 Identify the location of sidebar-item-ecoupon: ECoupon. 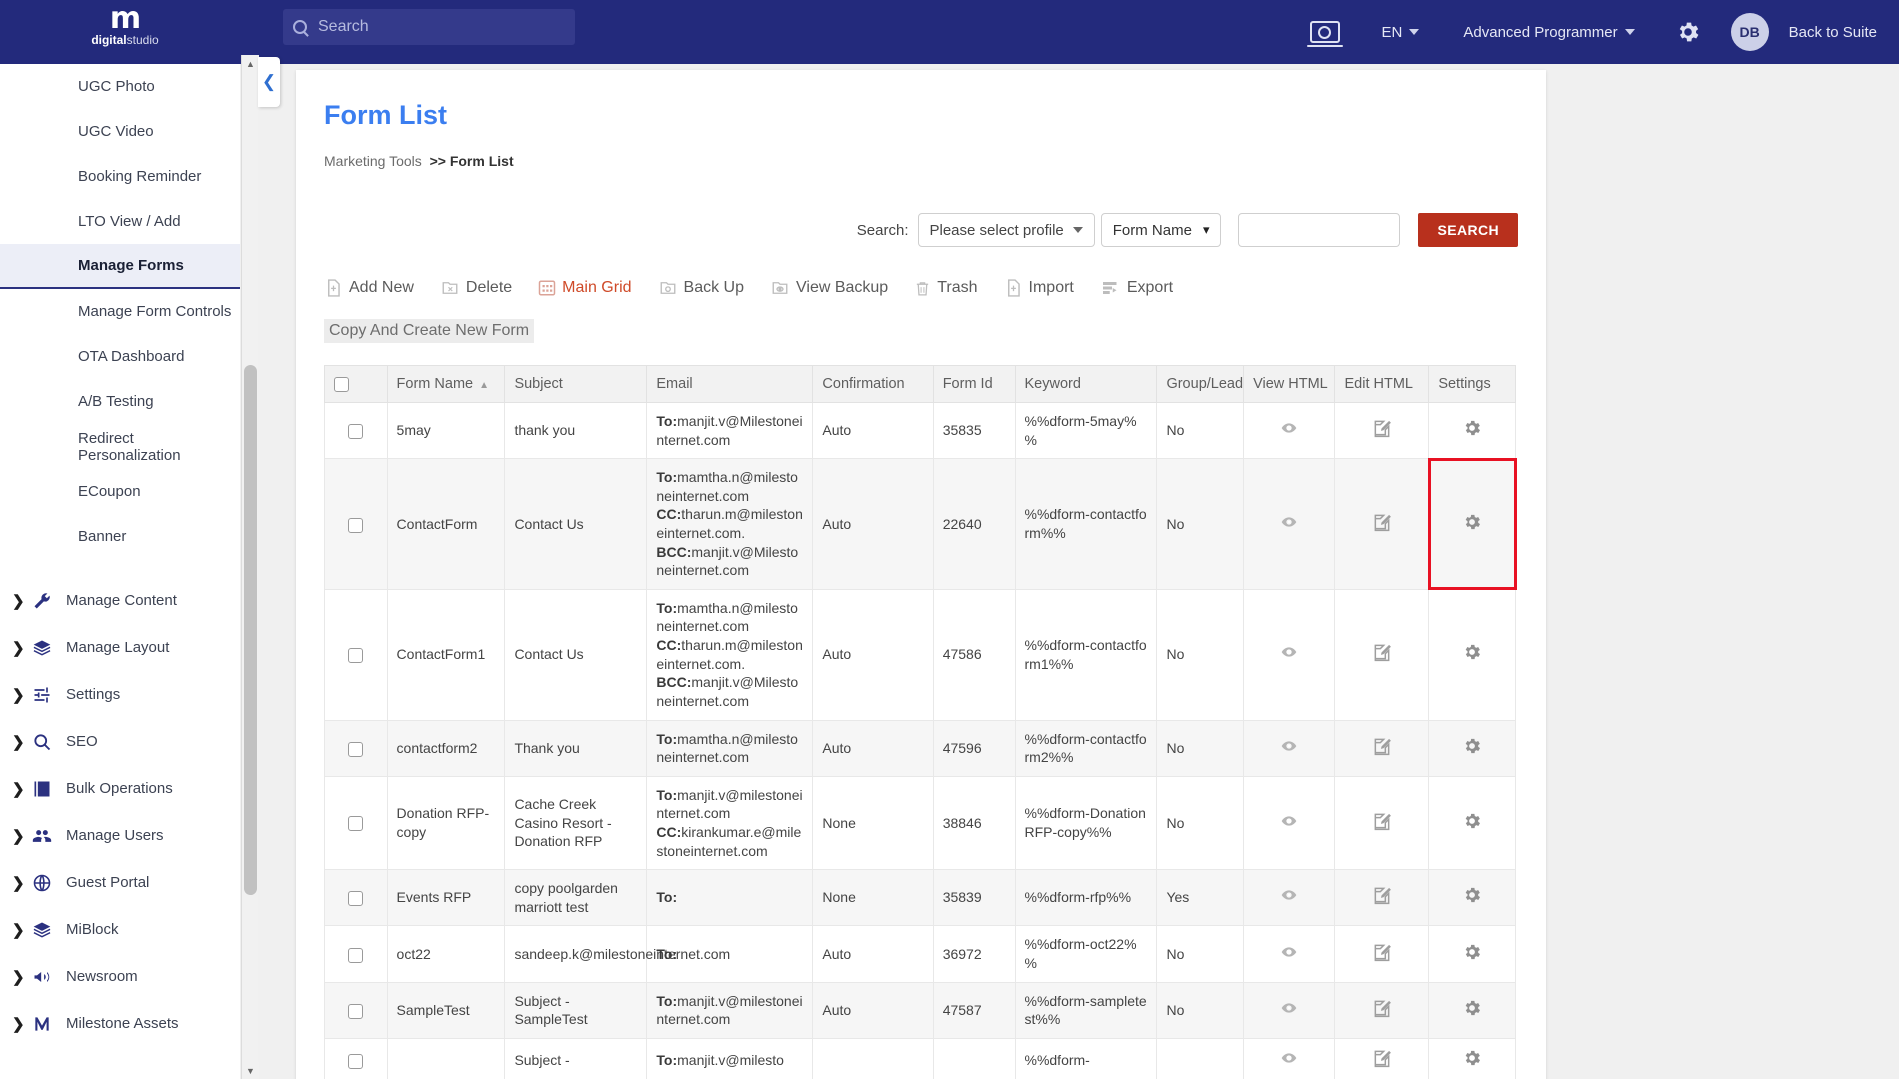
(120, 491).